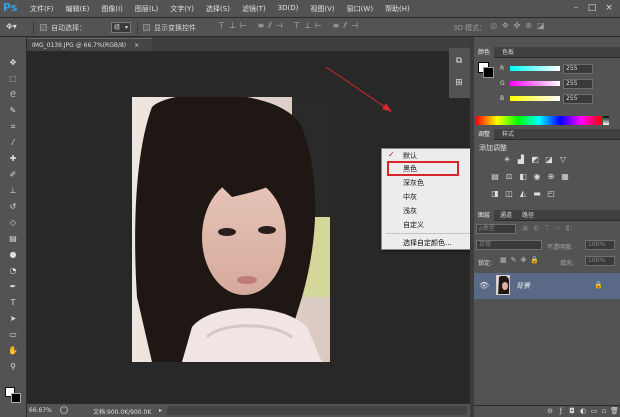  I want to click on invert-icon: ◨, so click(495, 193).